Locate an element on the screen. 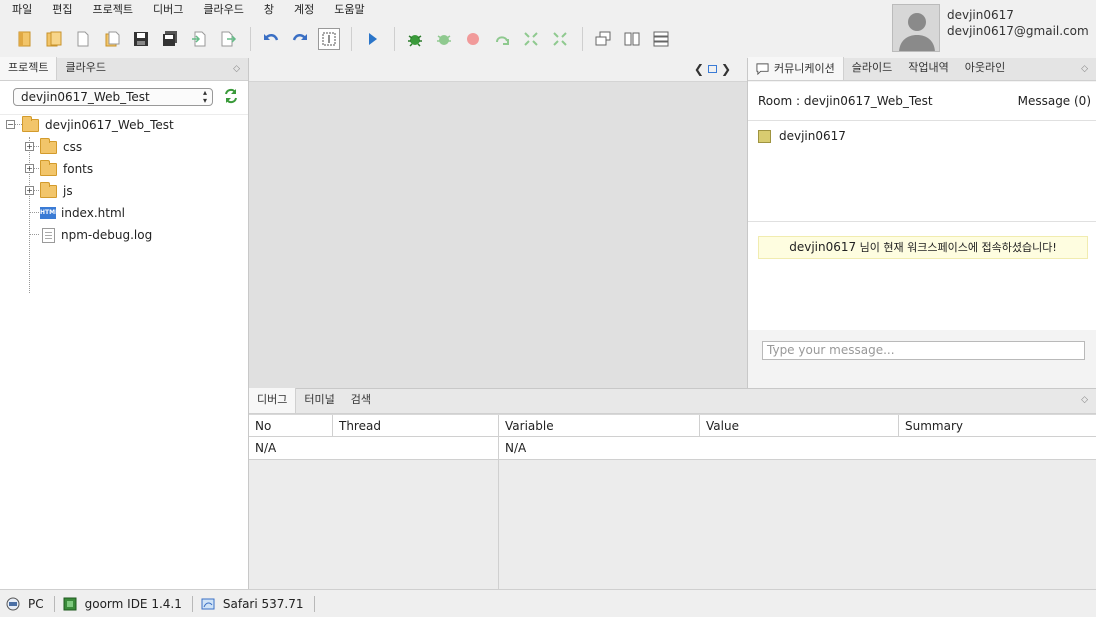  split-vertical-button is located at coordinates (632, 39).